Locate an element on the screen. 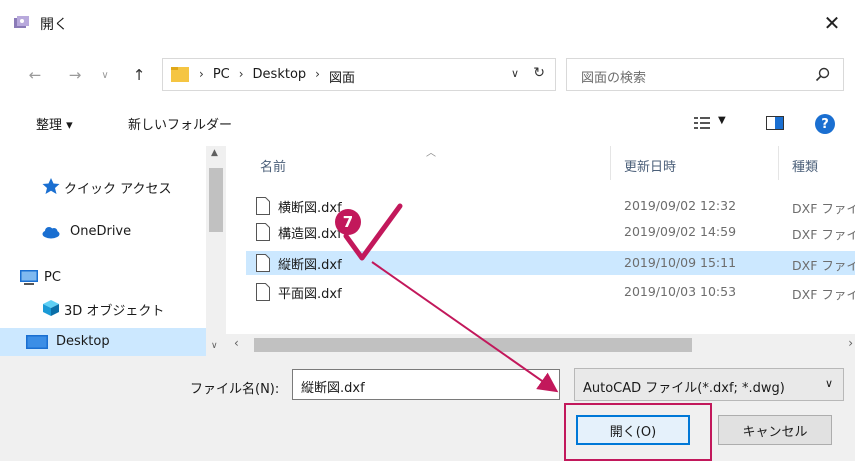 The width and height of the screenshot is (855, 461). close-button: ✕ is located at coordinates (832, 23).